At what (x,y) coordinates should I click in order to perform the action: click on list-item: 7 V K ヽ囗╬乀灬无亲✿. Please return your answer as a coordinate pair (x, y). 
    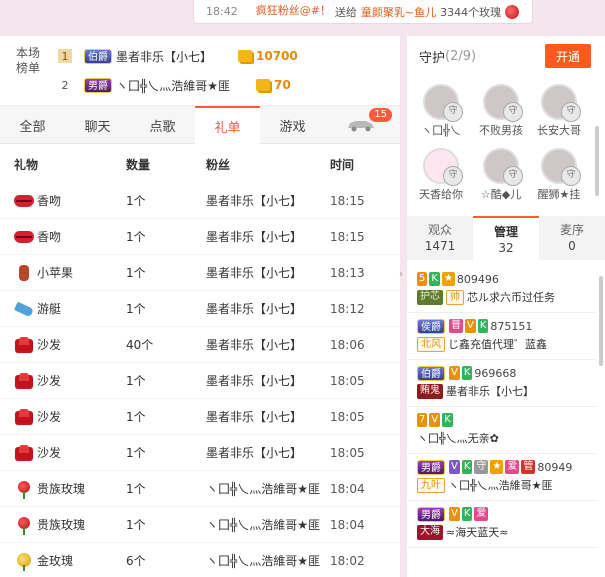
    Looking at the image, I should click on (502, 430).